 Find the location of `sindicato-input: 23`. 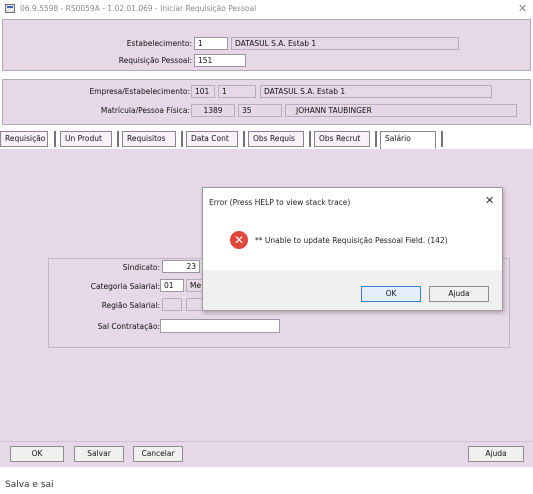

sindicato-input: 23 is located at coordinates (181, 266).